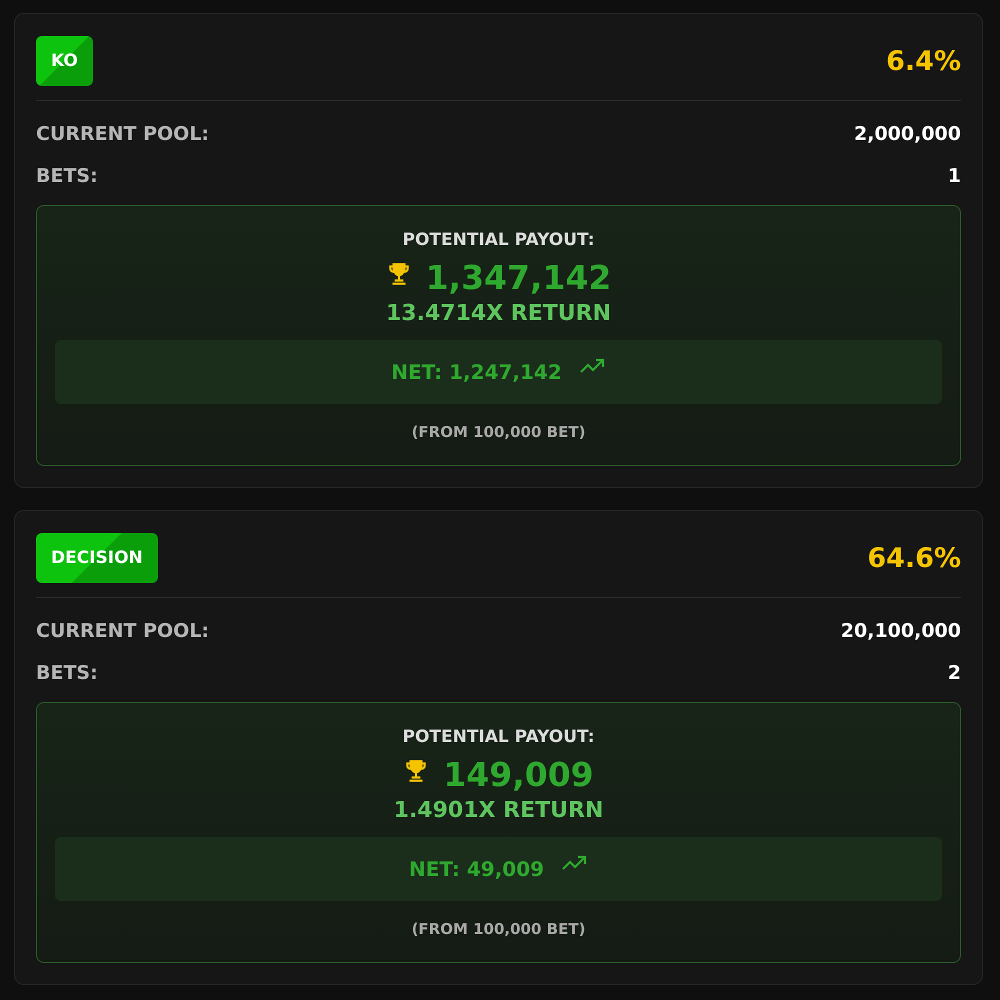  I want to click on outcome-badge: DECISION, so click(97, 558).